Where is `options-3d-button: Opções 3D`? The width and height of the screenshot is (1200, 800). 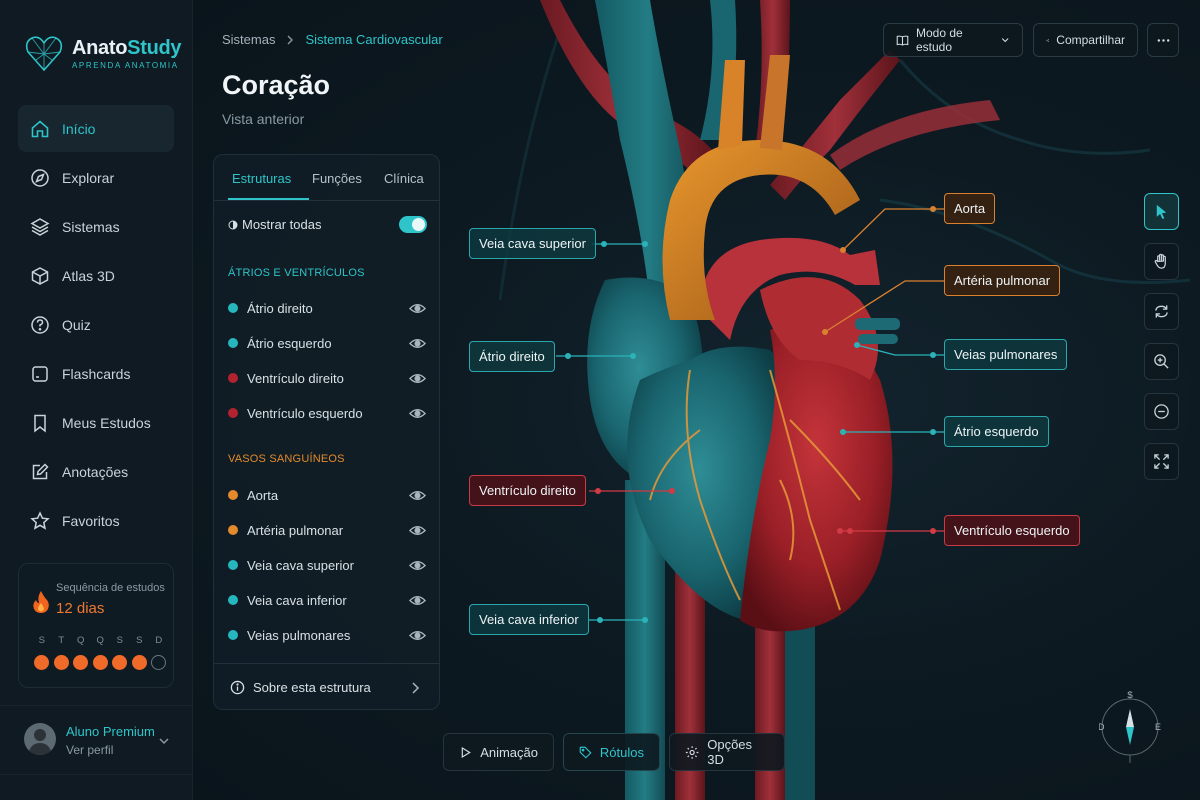
options-3d-button: Opções 3D is located at coordinates (727, 752).